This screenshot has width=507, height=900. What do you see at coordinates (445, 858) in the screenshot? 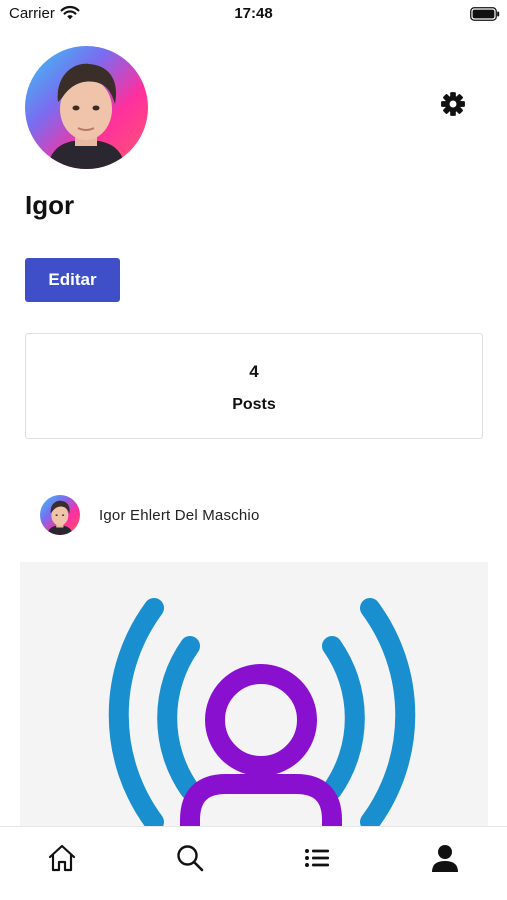
I see `user-icon` at bounding box center [445, 858].